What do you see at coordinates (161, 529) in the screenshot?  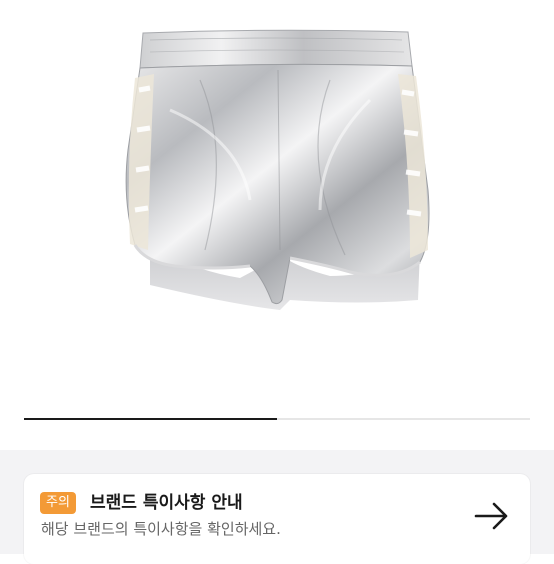 I see `notice-description: 해당 브랜드의 특이사항을 확인하세요.` at bounding box center [161, 529].